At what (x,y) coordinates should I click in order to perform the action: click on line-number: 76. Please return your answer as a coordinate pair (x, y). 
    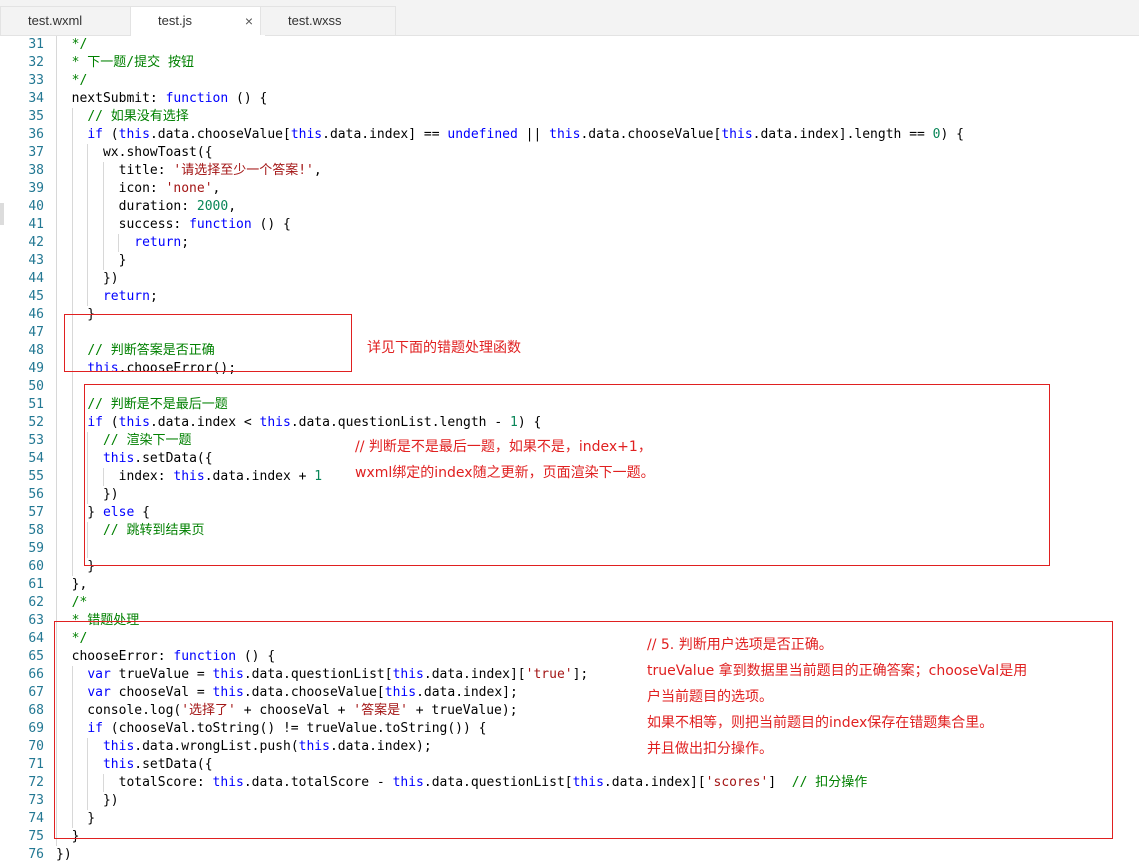
    Looking at the image, I should click on (36, 854).